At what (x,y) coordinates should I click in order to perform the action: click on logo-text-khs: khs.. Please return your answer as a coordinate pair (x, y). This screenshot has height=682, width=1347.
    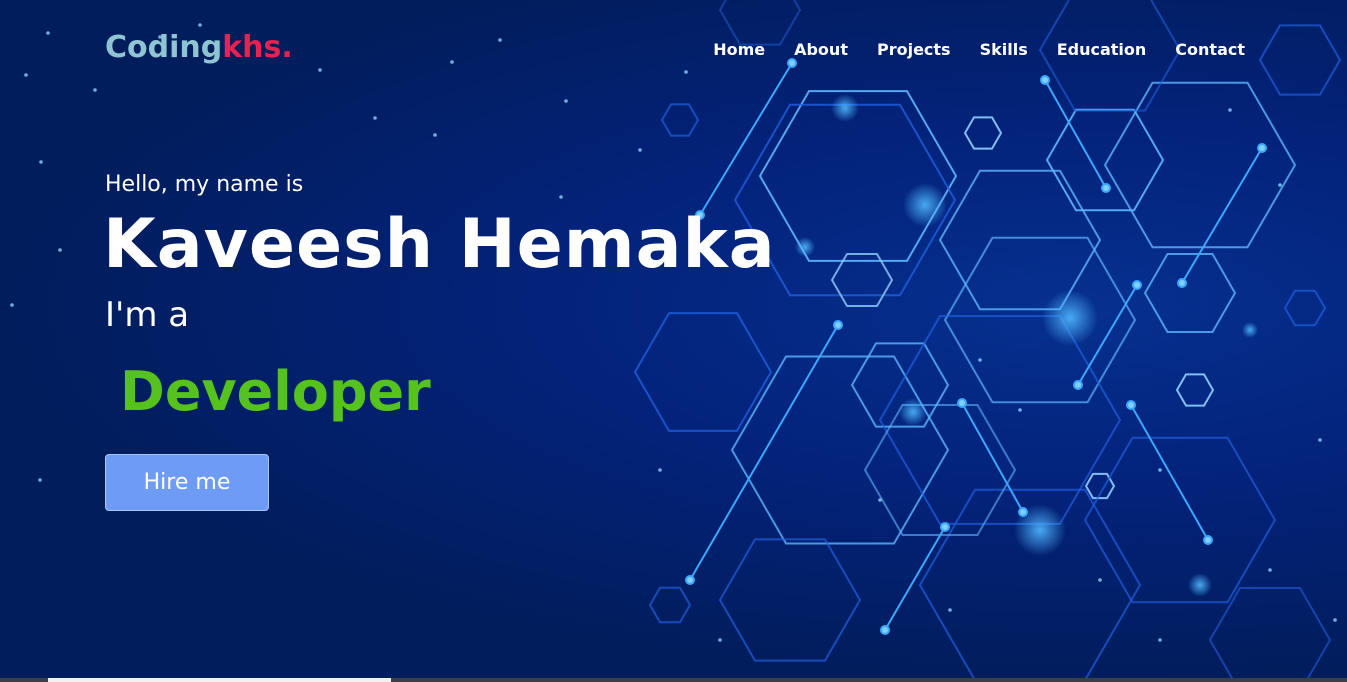
    Looking at the image, I should click on (257, 47).